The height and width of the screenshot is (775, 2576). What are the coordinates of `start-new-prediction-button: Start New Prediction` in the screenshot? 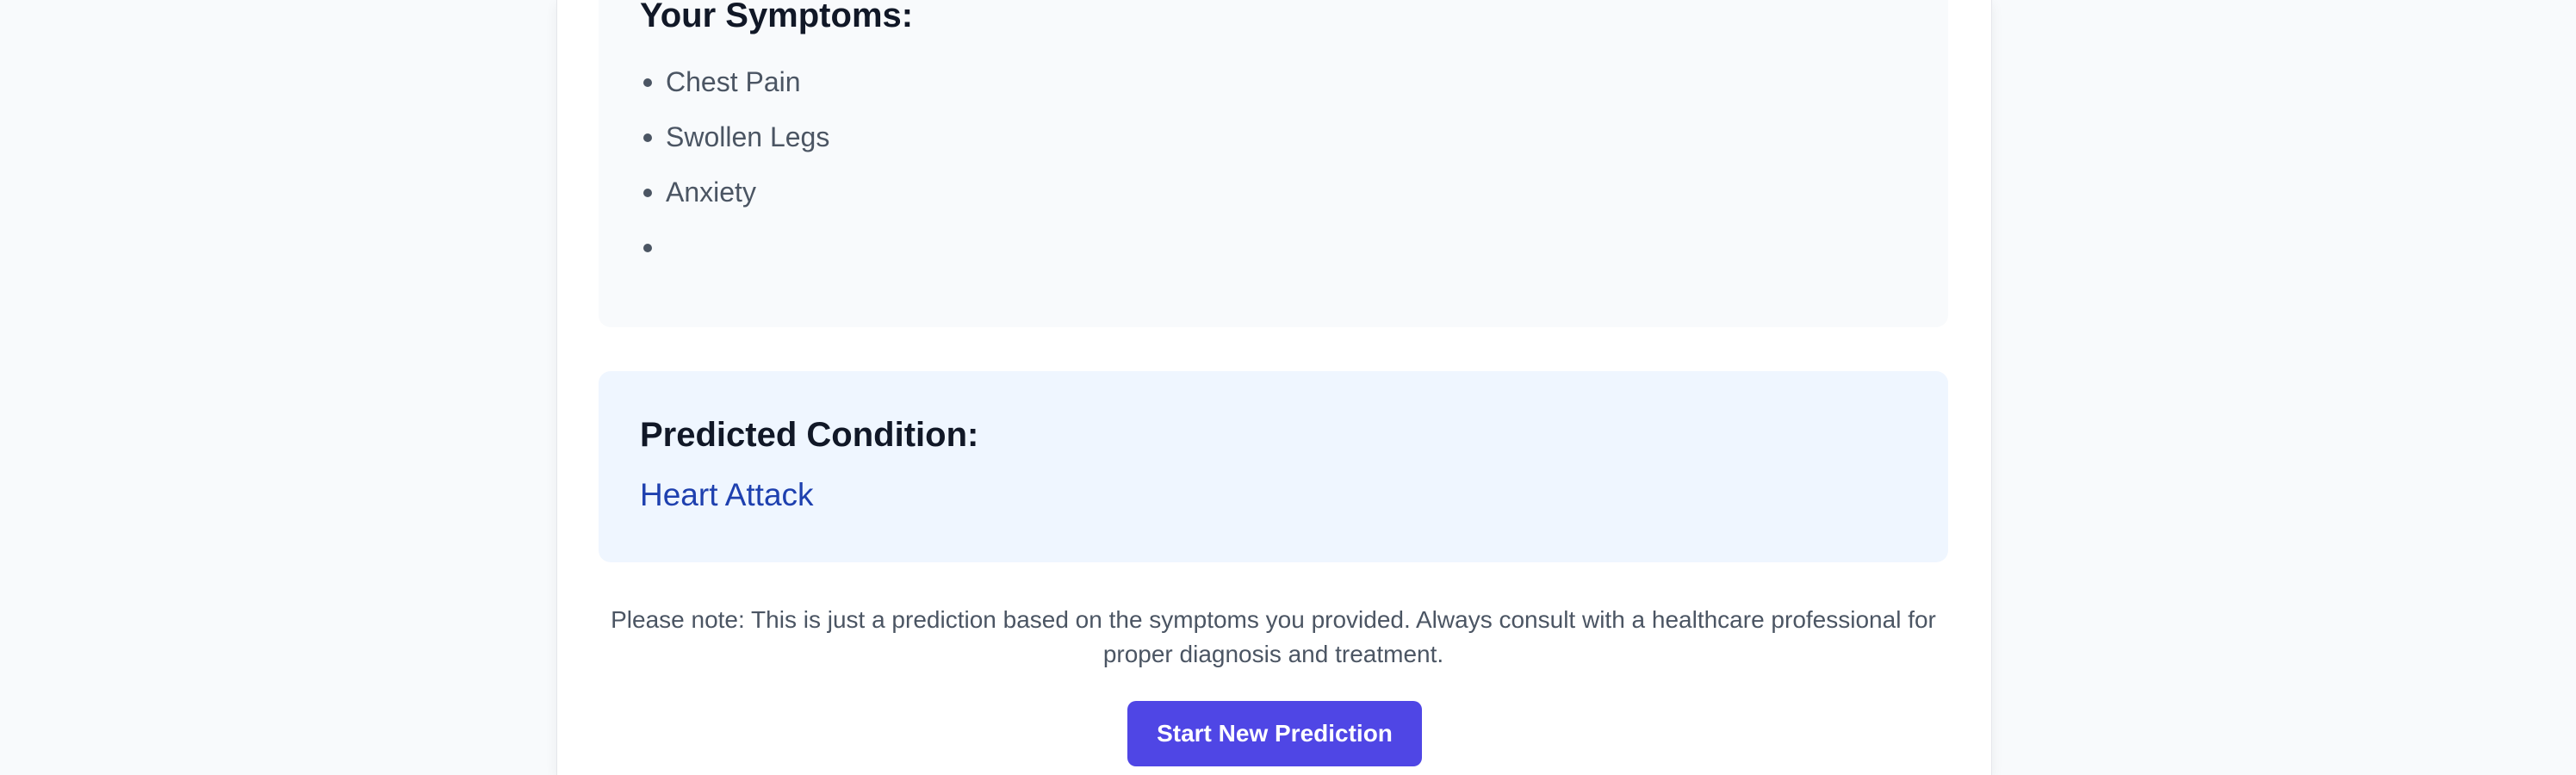 It's located at (1274, 734).